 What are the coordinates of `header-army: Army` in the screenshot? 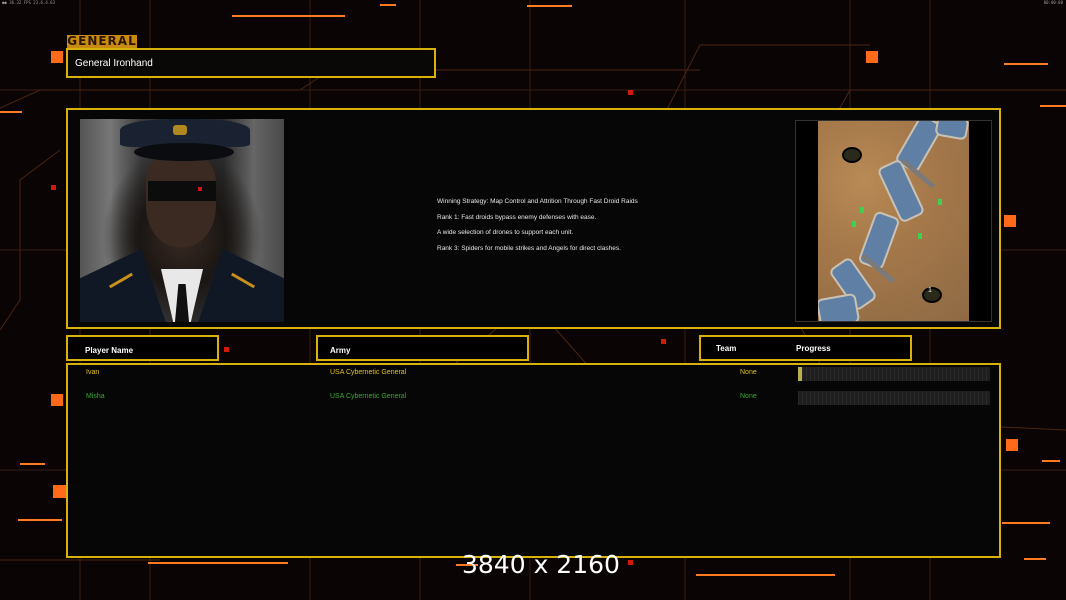 It's located at (340, 350).